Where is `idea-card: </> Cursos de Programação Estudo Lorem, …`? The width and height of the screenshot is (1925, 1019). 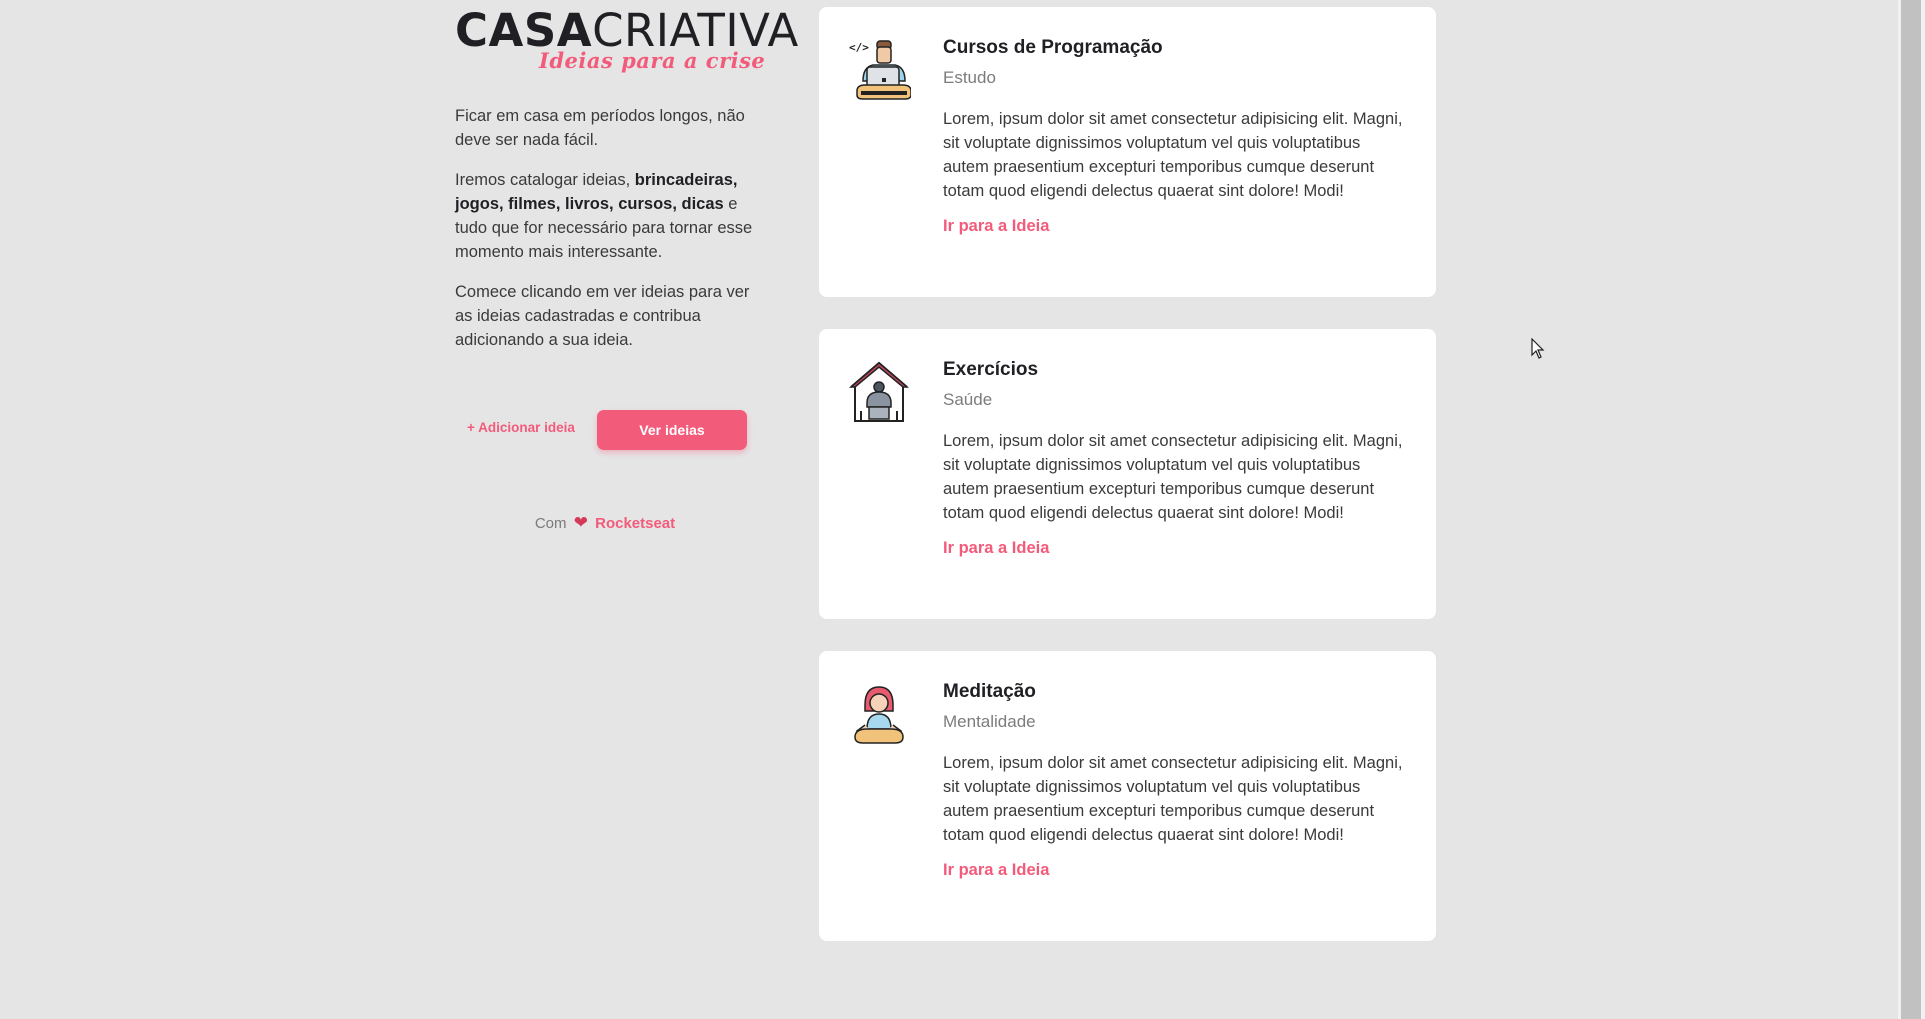 idea-card: </> Cursos de Programação Estudo Lorem, … is located at coordinates (1127, 152).